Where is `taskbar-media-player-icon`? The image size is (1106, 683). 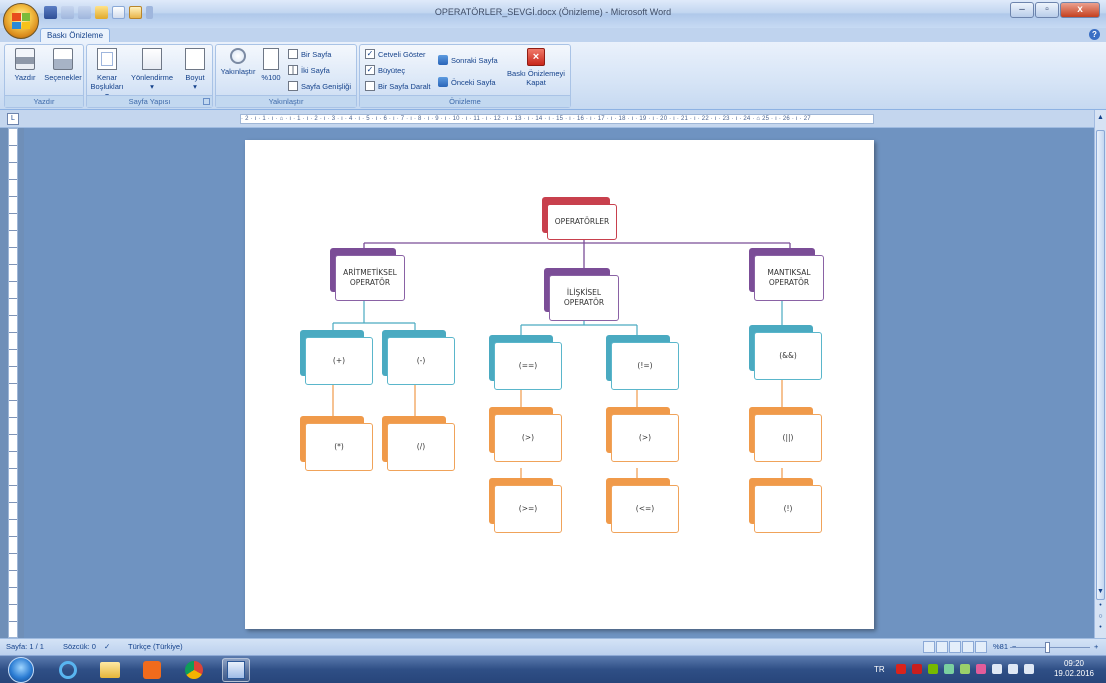
taskbar-media-player-icon is located at coordinates (152, 670).